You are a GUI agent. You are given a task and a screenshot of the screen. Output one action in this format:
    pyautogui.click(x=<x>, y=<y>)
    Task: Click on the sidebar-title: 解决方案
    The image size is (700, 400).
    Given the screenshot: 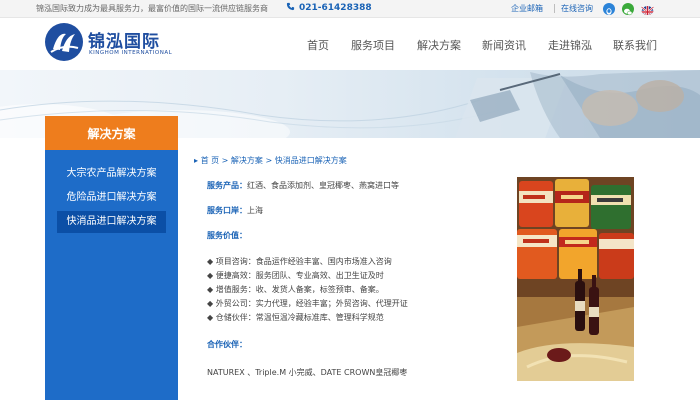 What is the action you would take?
    pyautogui.click(x=111, y=134)
    